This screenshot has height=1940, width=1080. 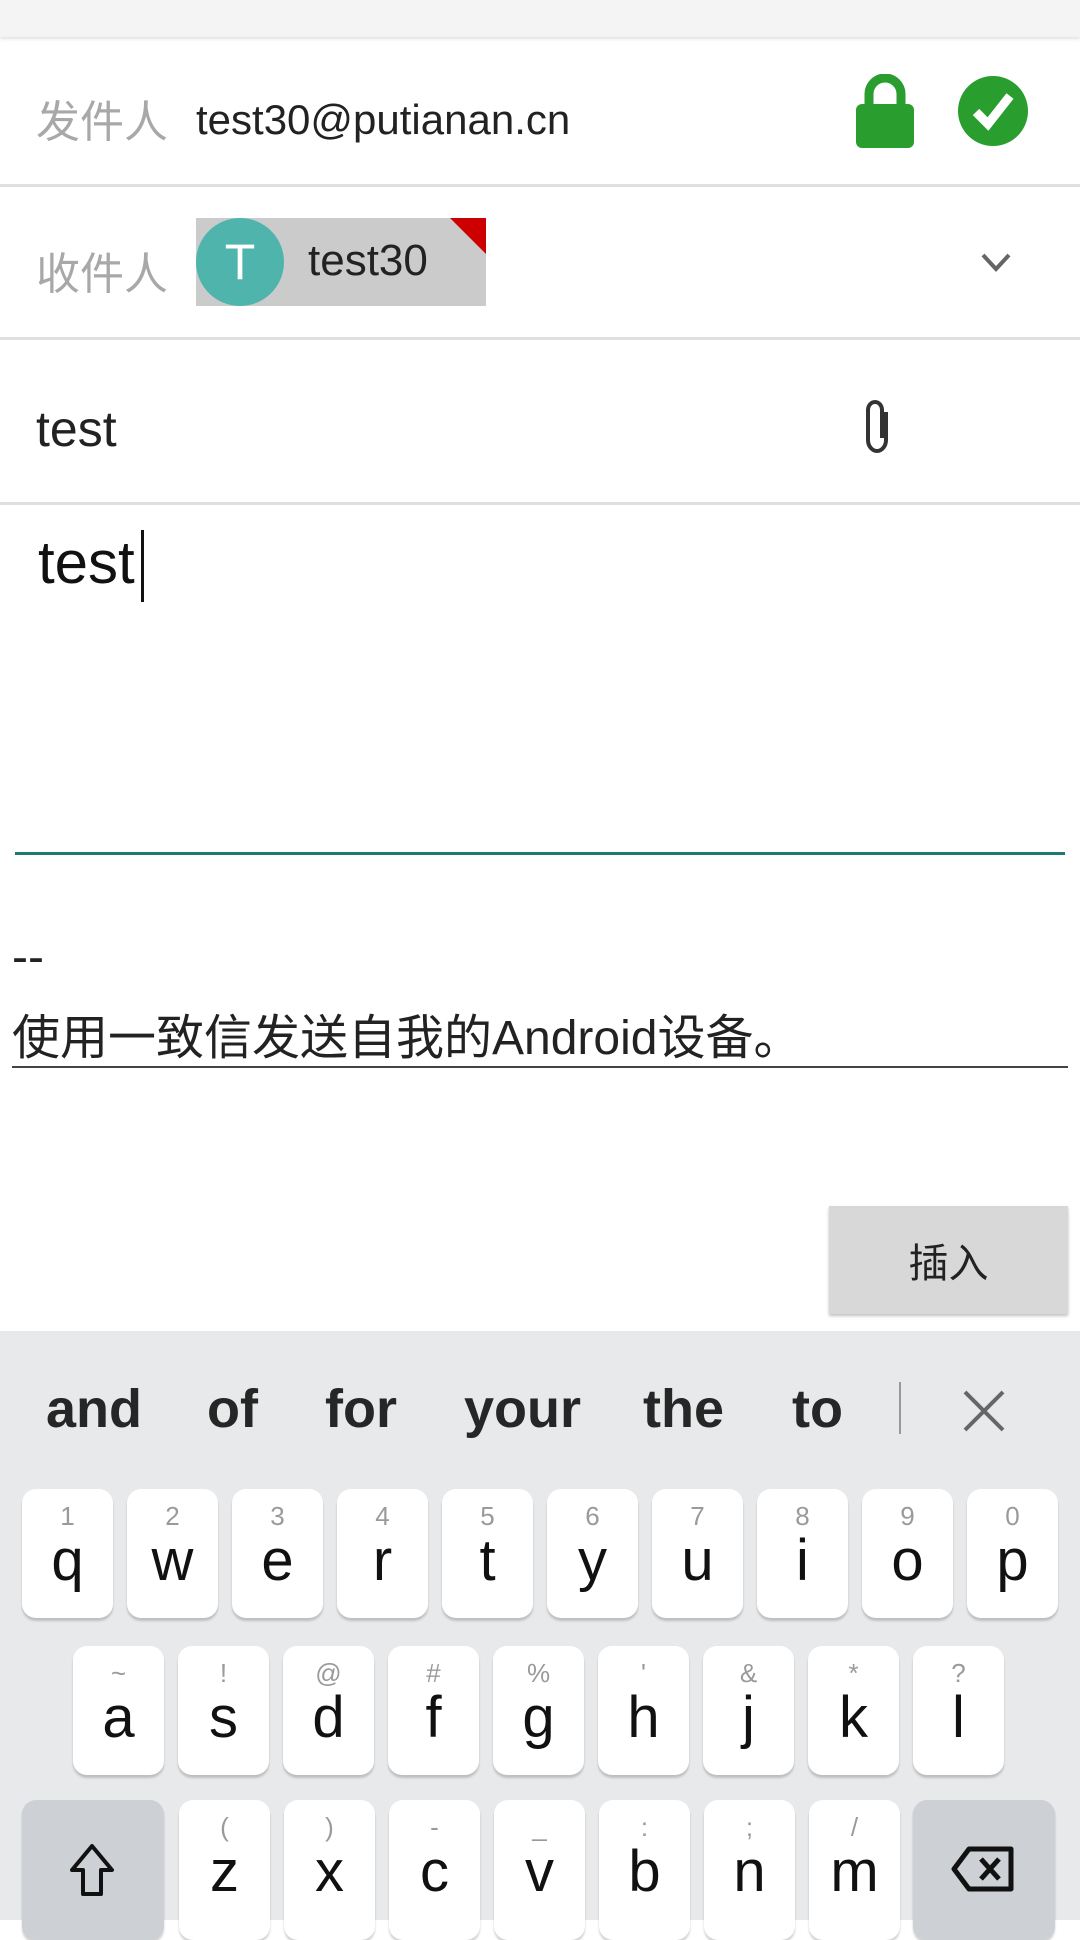 I want to click on key-label: b, so click(x=644, y=1871).